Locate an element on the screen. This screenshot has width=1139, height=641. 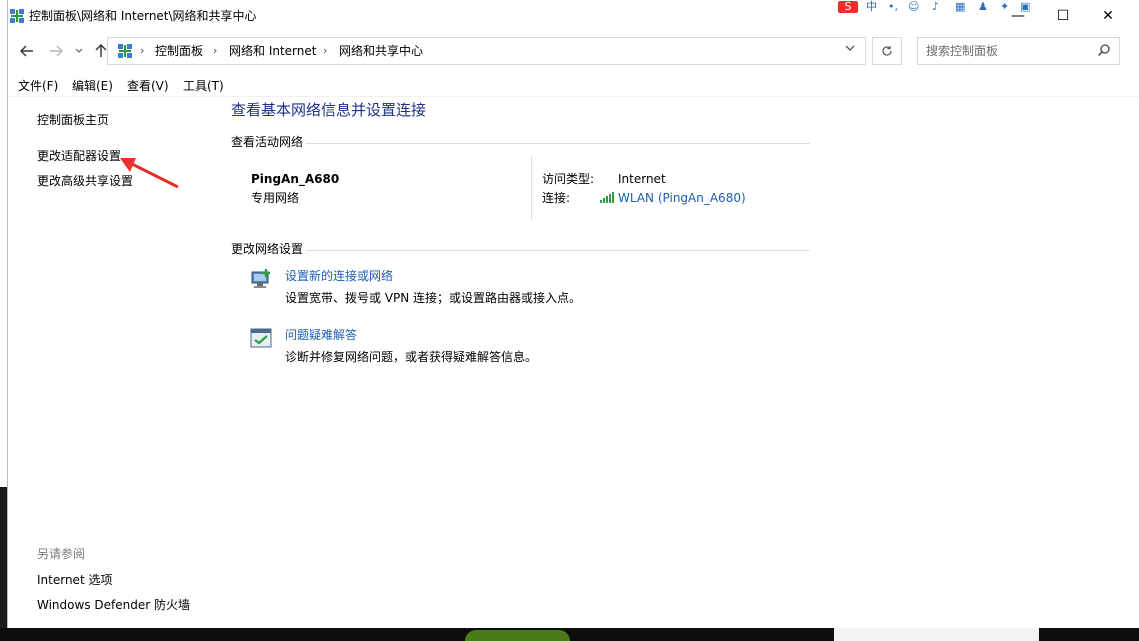
address-dropdown-button is located at coordinates (850, 48).